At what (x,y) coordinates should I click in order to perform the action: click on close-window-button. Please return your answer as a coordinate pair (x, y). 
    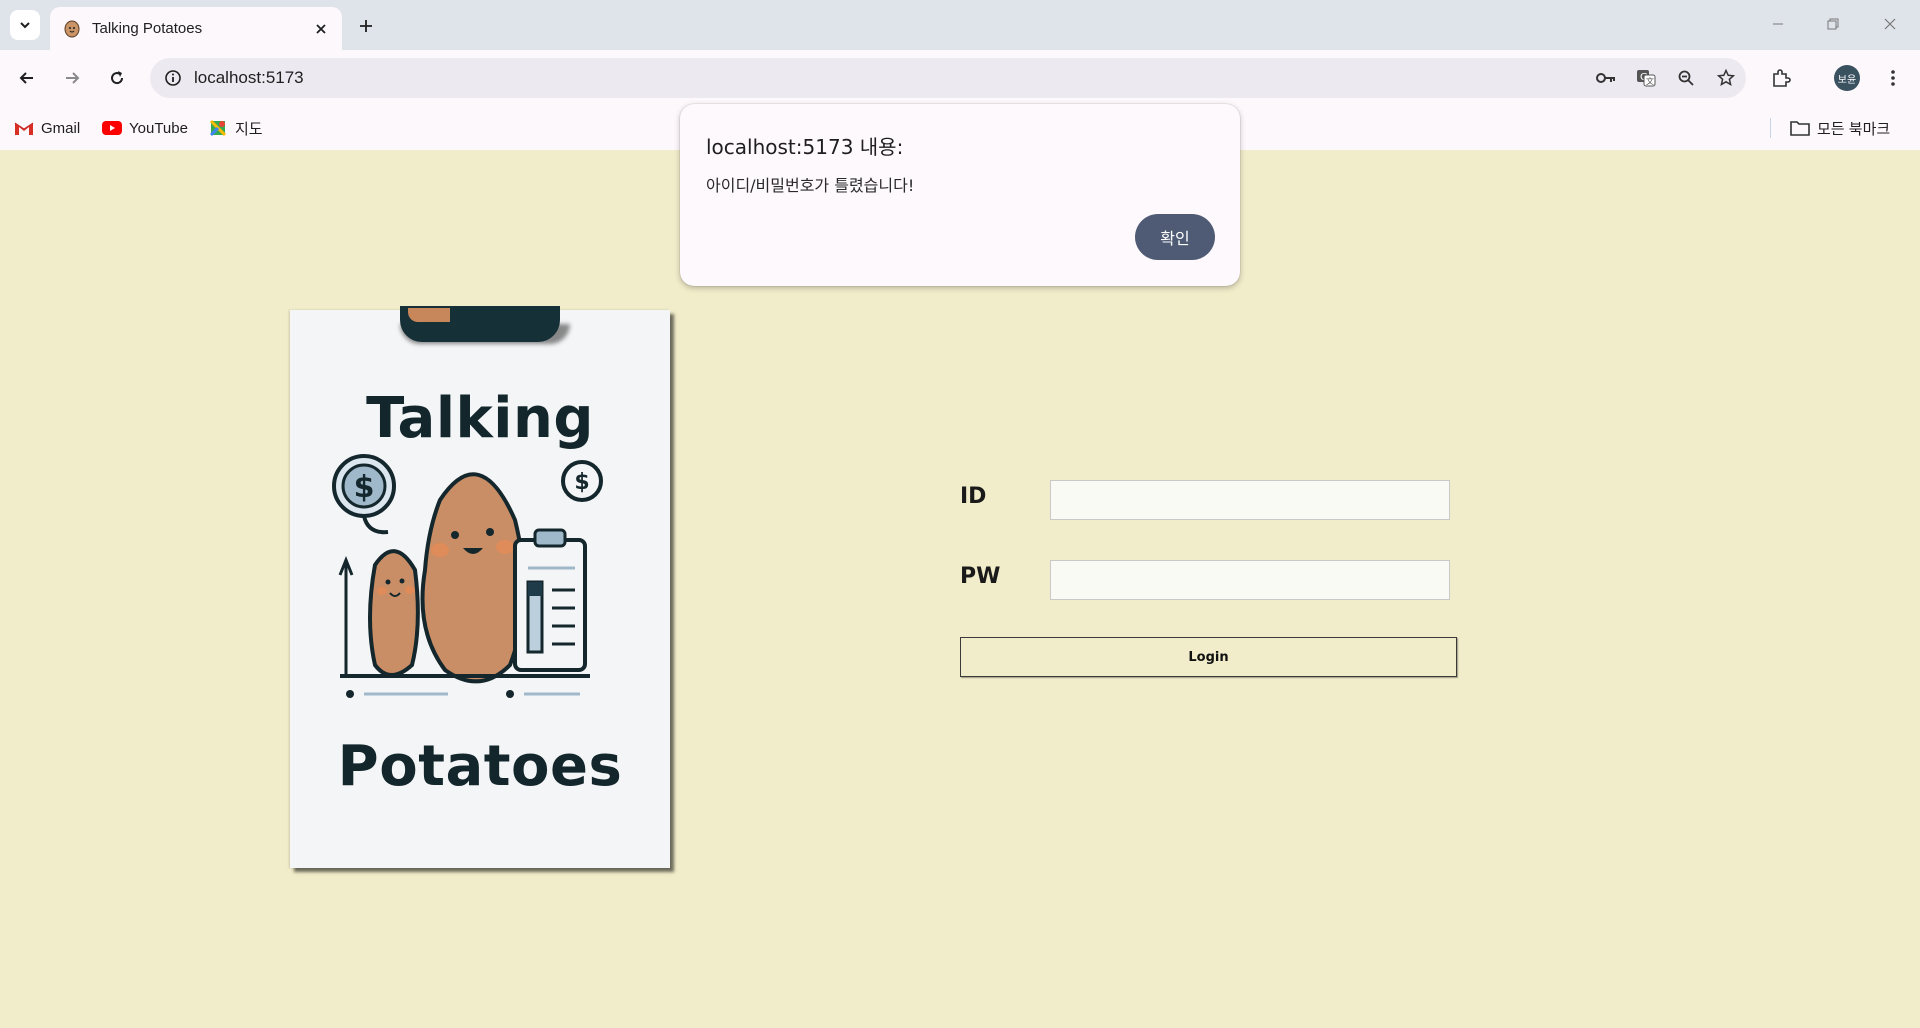
    Looking at the image, I should click on (1890, 24).